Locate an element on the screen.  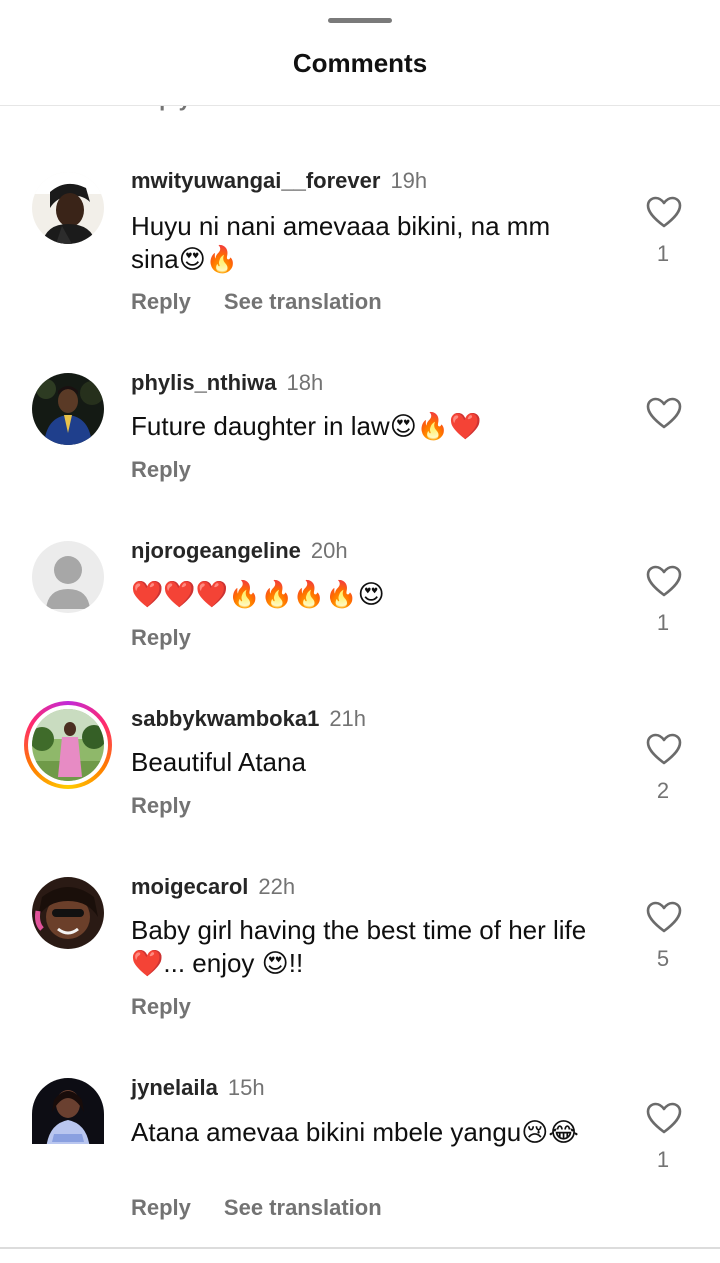
username: jynelaila is located at coordinates (174, 1087).